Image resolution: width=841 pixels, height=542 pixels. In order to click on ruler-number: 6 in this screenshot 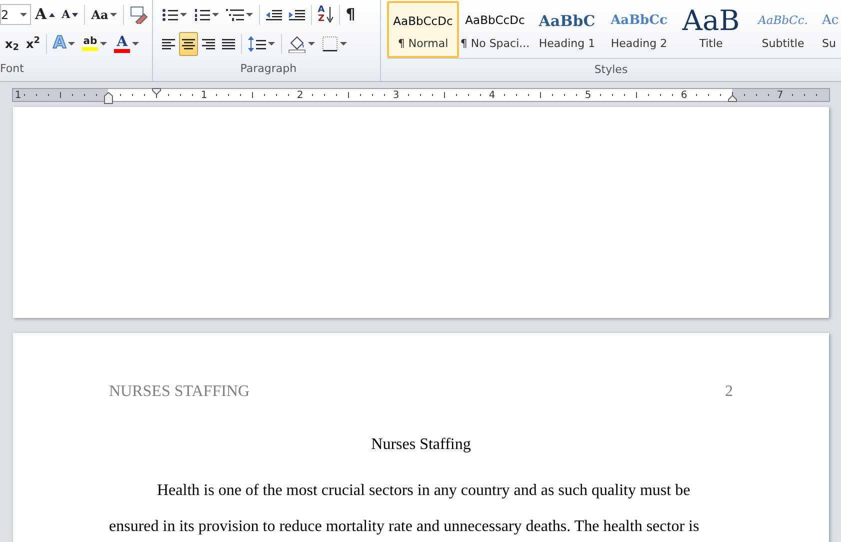, I will do `click(684, 95)`.